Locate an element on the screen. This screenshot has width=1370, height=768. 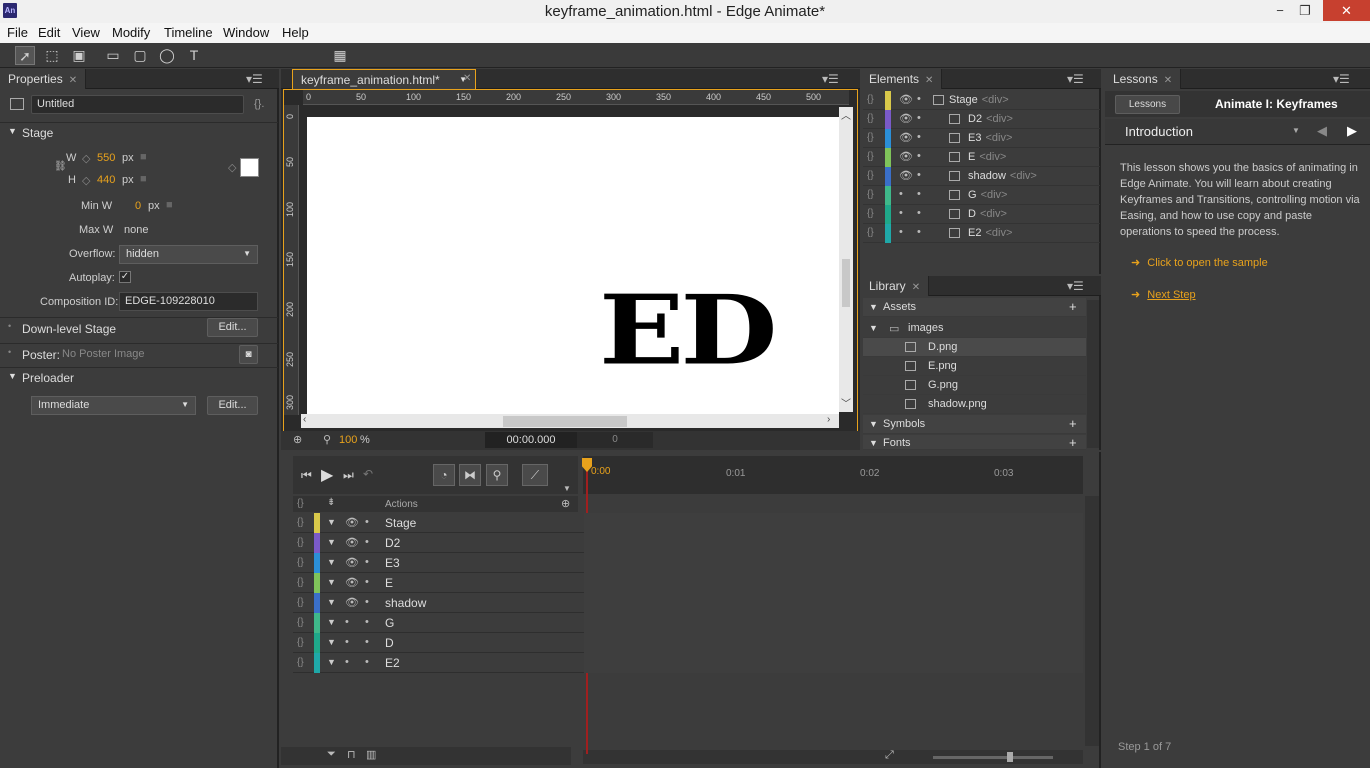
timeline-row: {} ▼ • • D is located at coordinates (688, 643).